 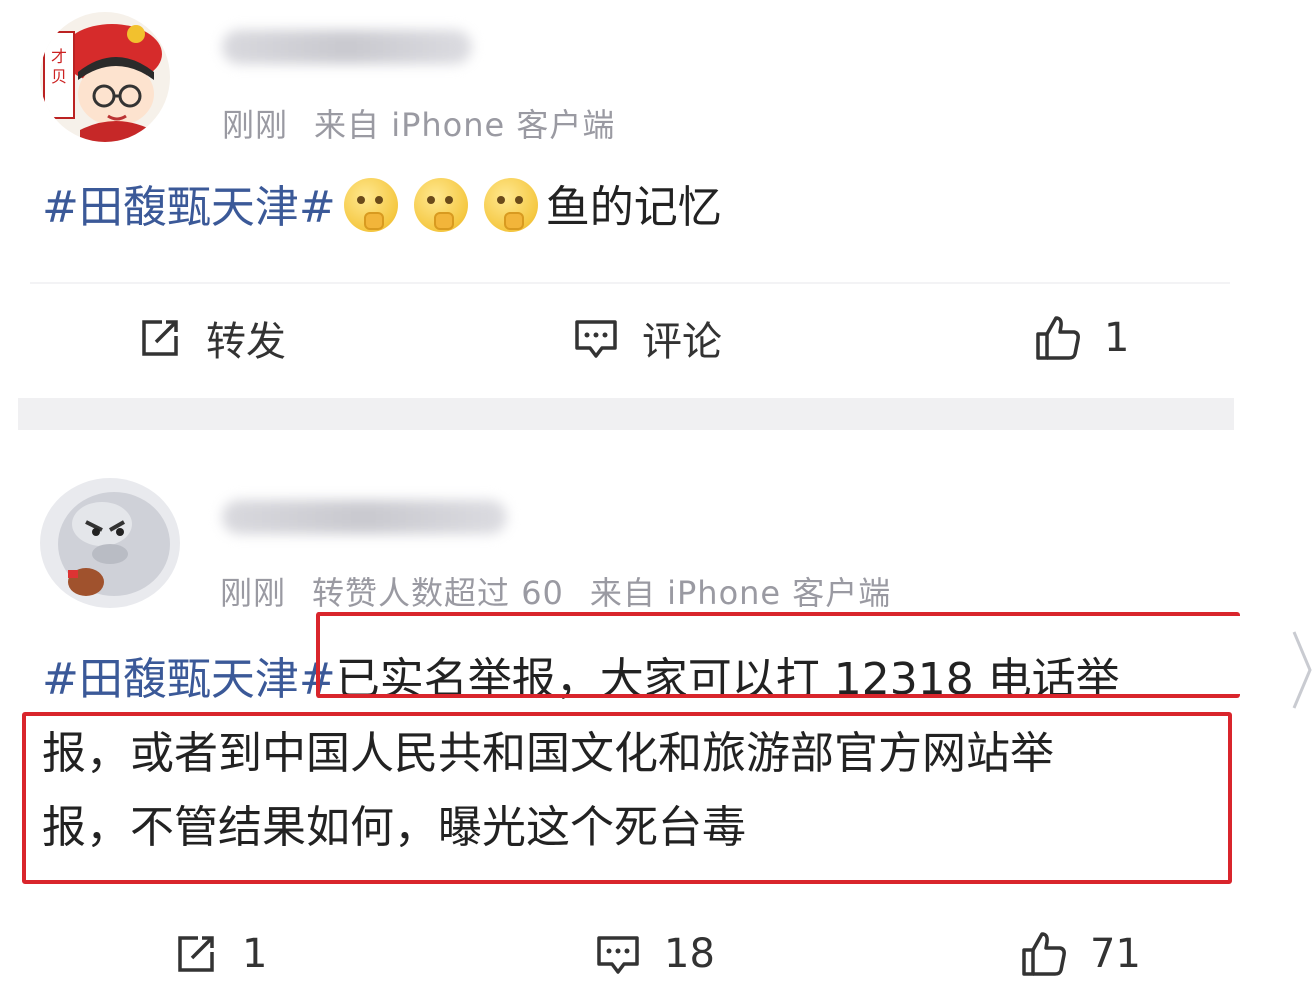 I want to click on divider, so click(x=630, y=283).